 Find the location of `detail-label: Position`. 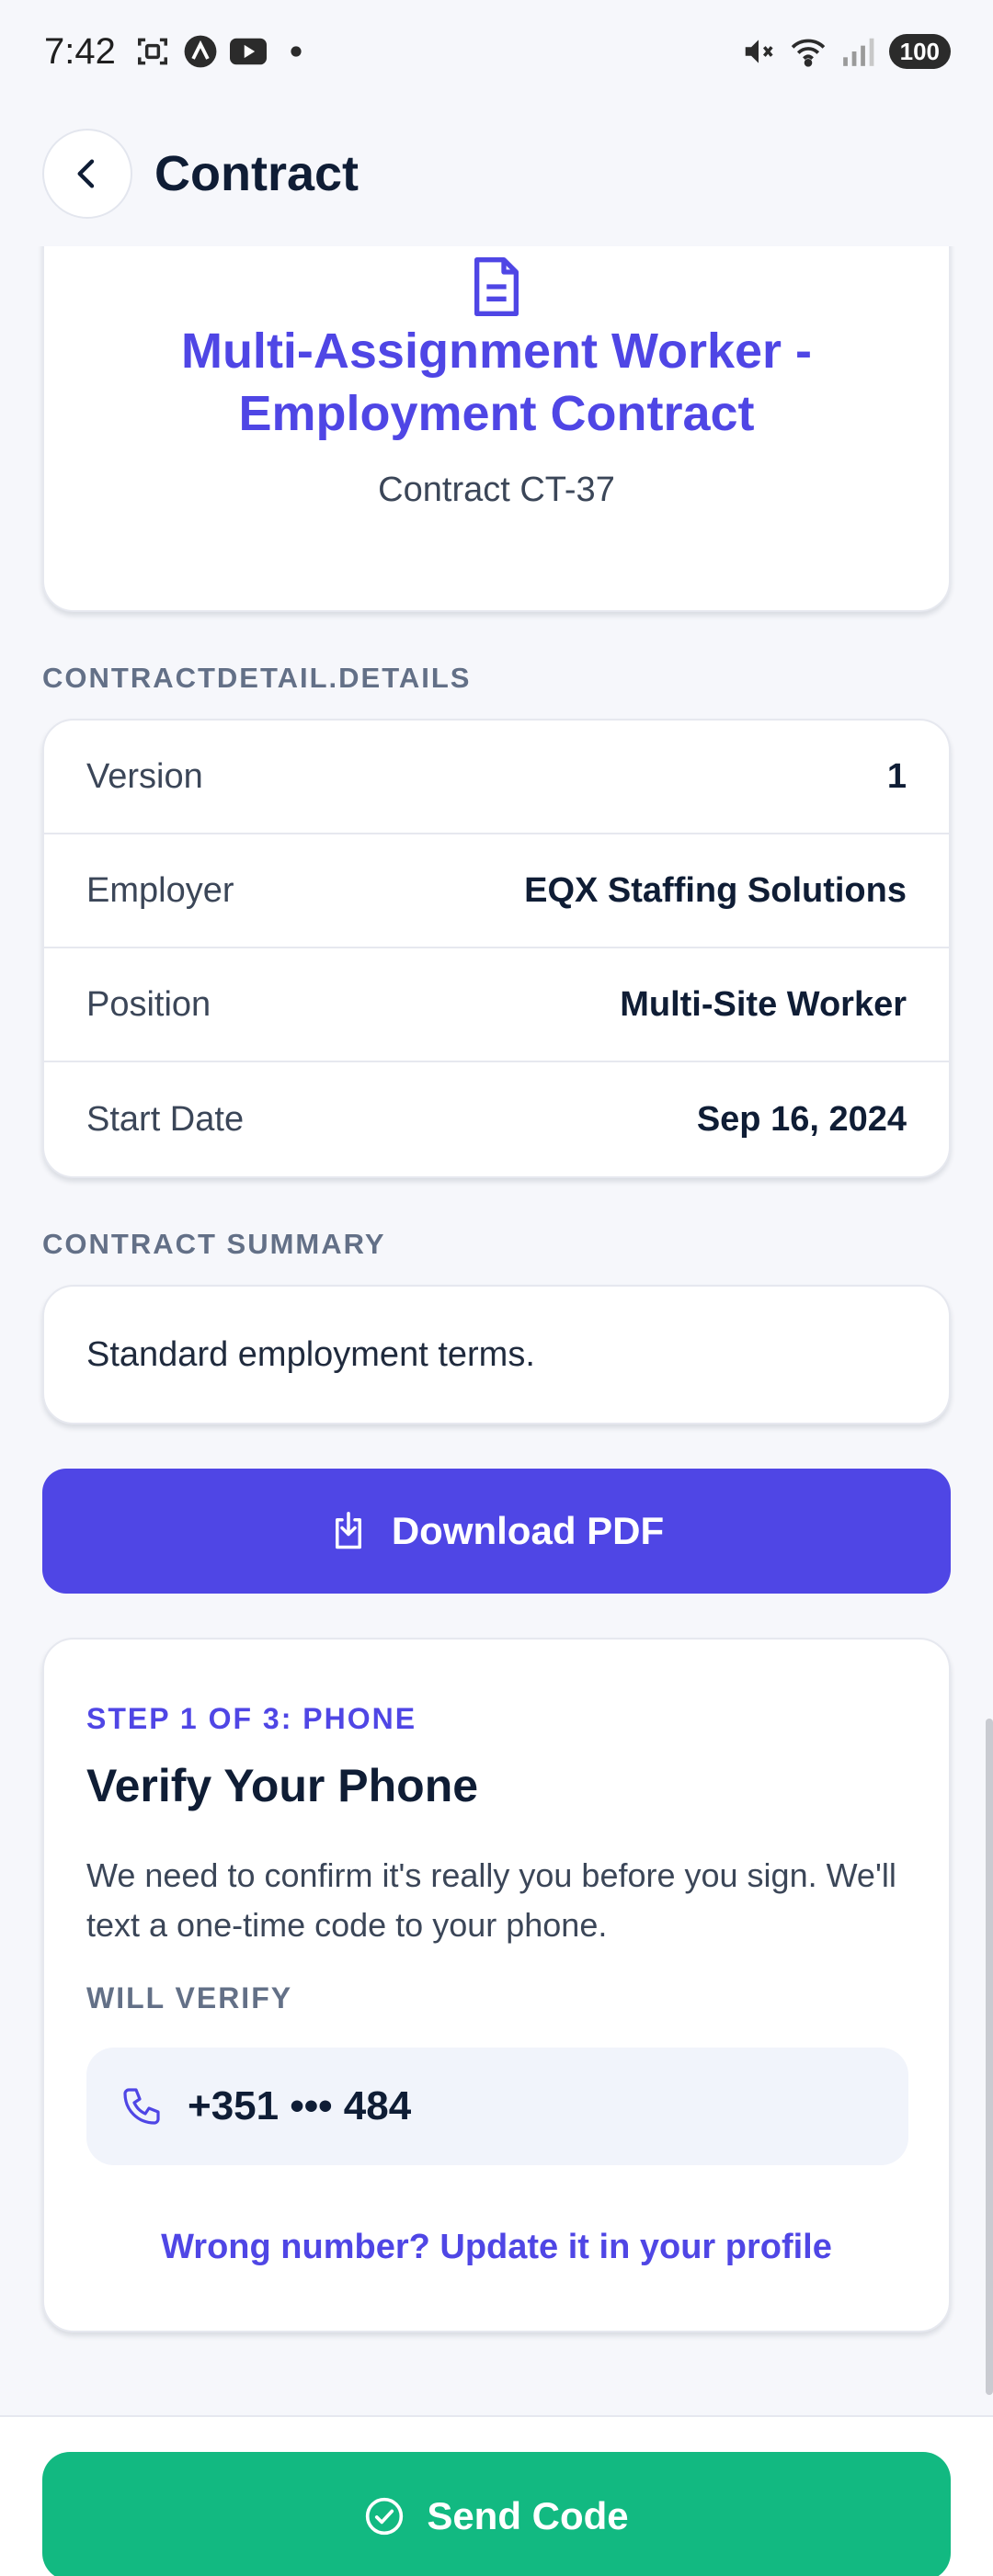

detail-label: Position is located at coordinates (148, 1004).